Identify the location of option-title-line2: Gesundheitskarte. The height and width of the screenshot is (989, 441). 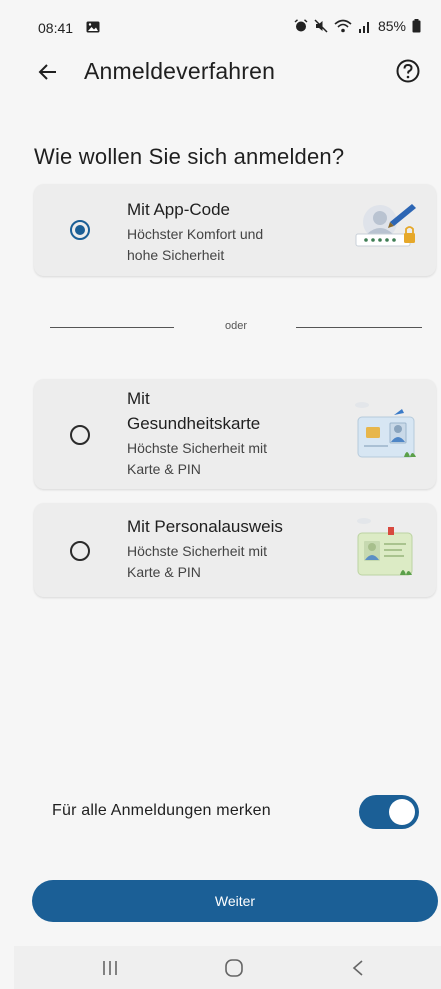
(194, 423).